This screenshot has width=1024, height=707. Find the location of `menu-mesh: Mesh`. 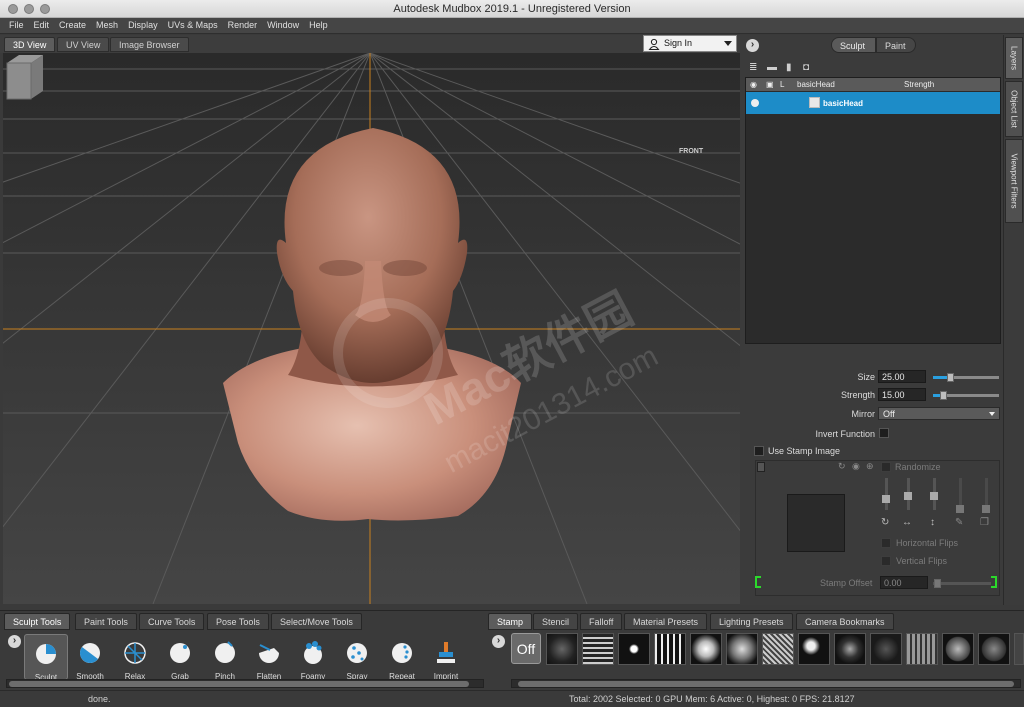

menu-mesh: Mesh is located at coordinates (107, 25).